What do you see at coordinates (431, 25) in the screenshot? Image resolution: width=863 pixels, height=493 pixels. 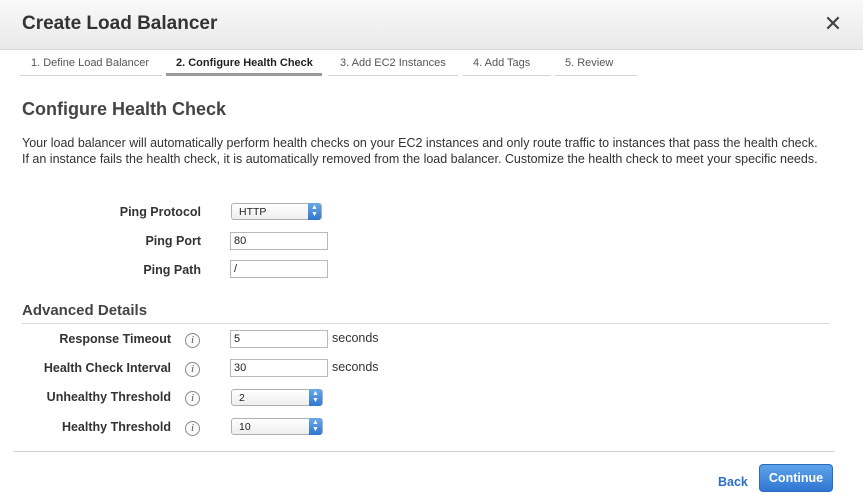 I see `dialog-header: Create Load Balancer ✕` at bounding box center [431, 25].